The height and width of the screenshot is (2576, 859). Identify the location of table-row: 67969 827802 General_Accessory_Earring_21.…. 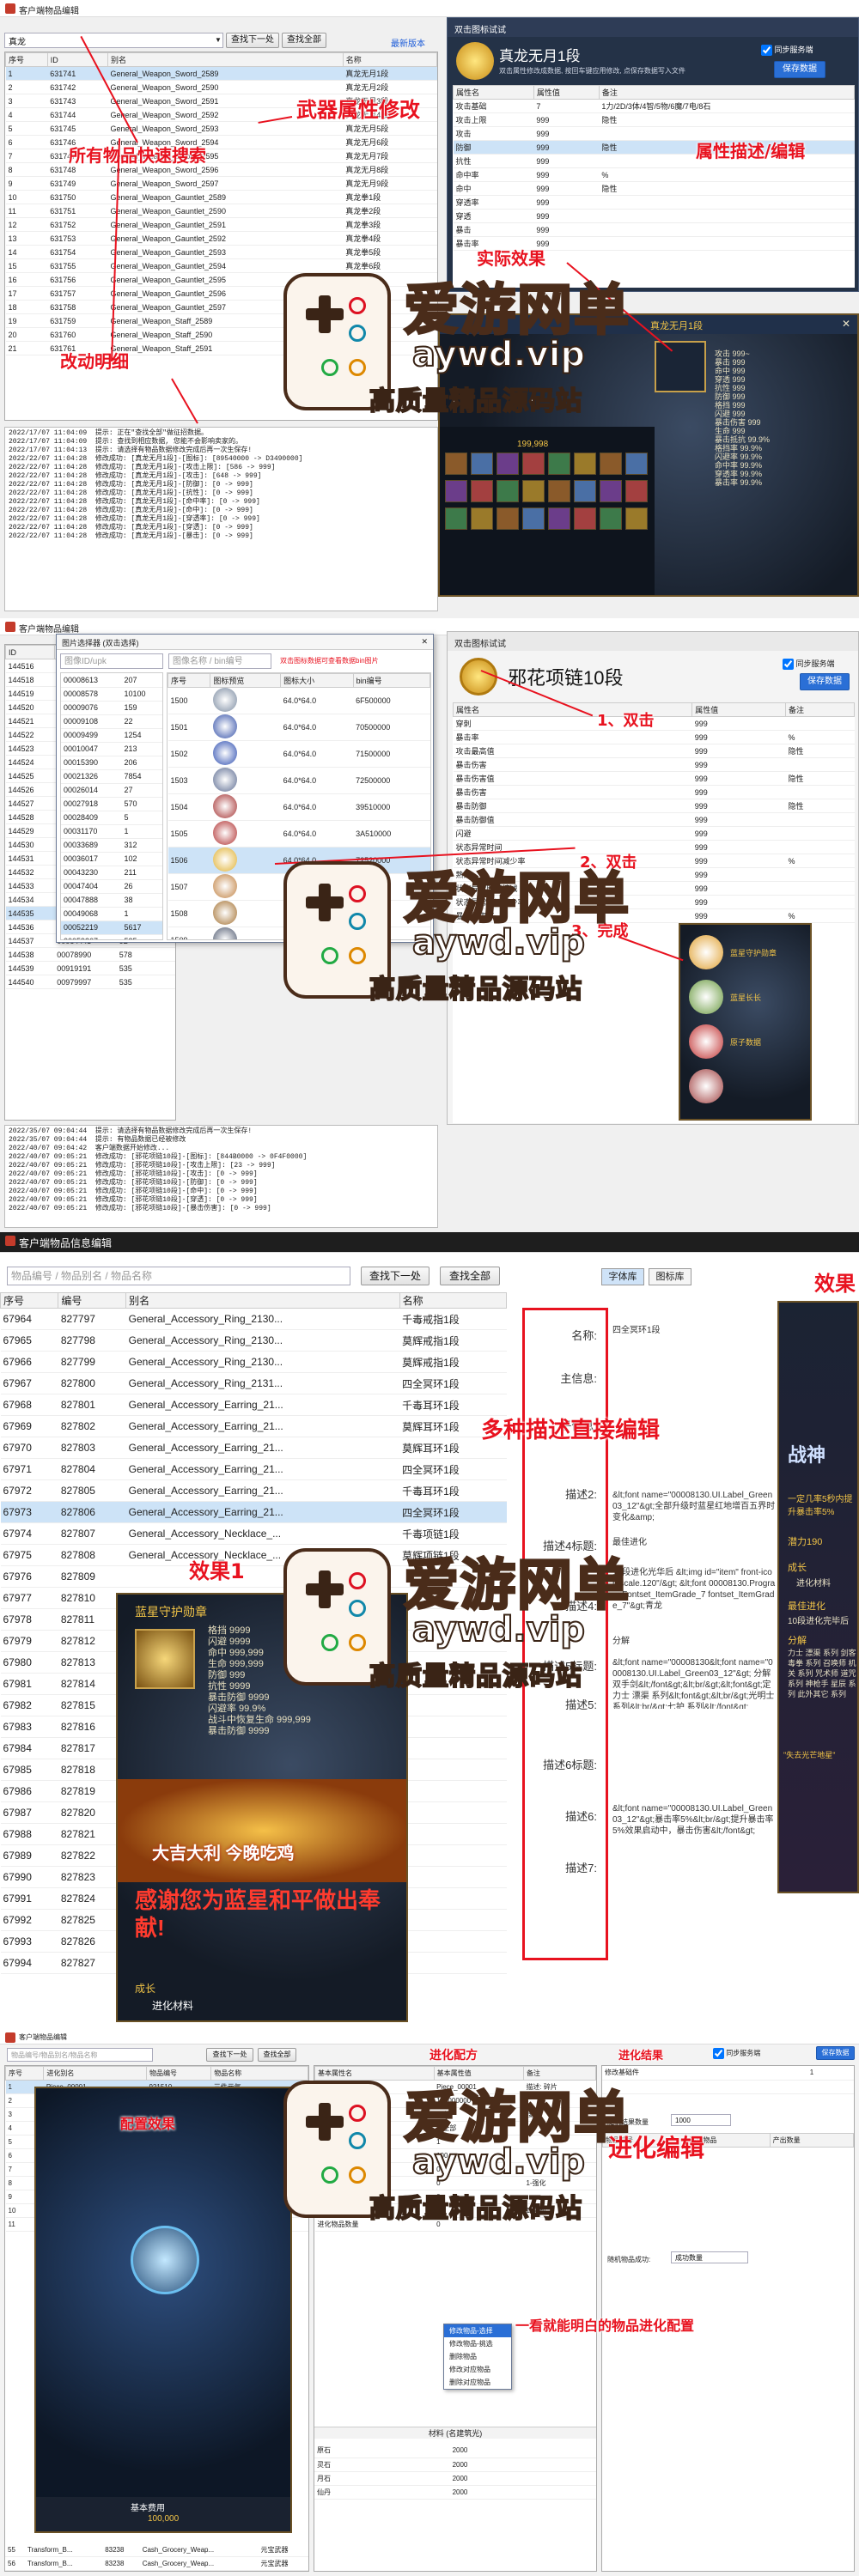
(254, 1426).